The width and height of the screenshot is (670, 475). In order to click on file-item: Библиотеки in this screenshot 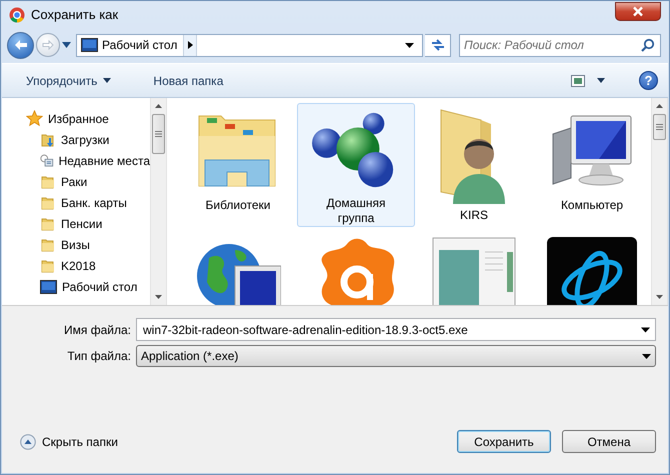, I will do `click(238, 165)`.